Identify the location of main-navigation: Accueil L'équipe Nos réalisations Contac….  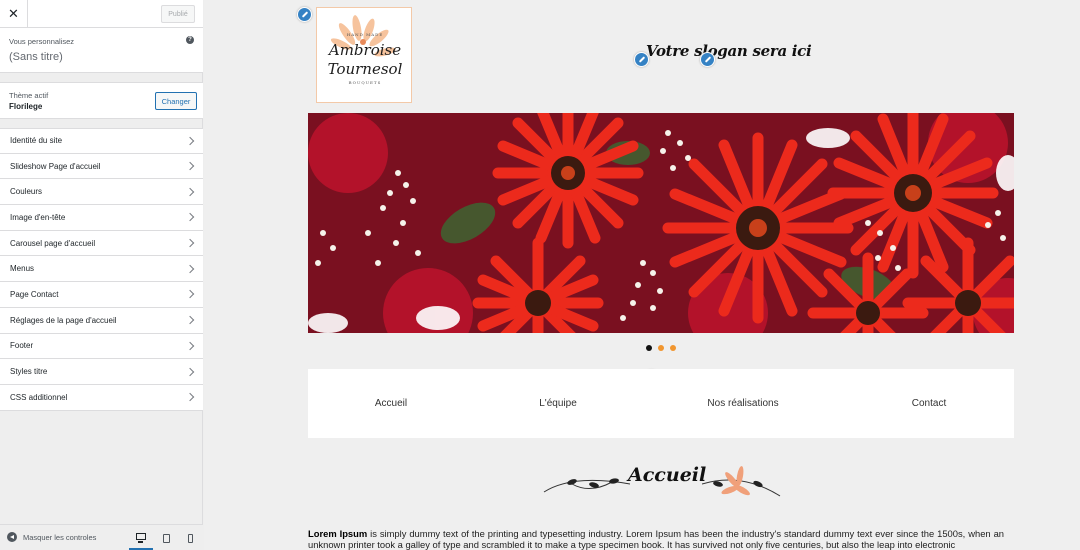
(661, 403).